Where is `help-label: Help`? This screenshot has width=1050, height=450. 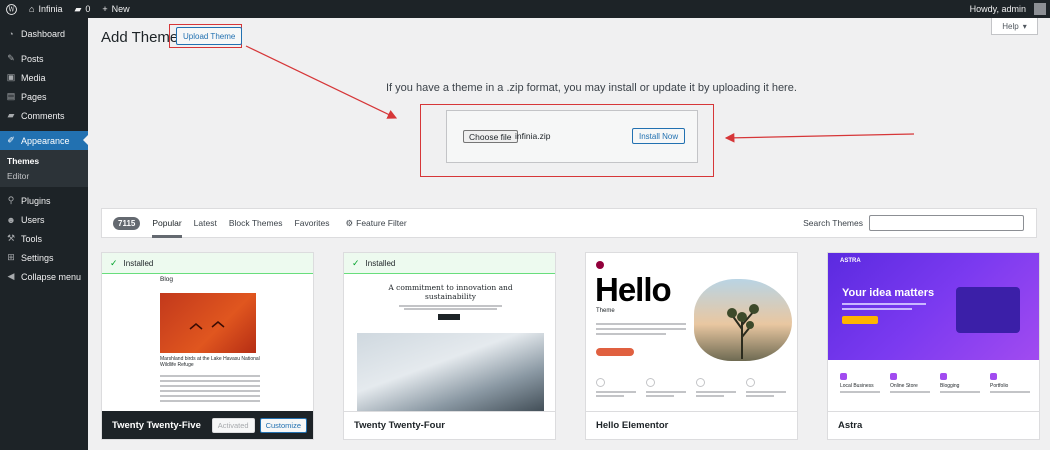 help-label: Help is located at coordinates (1010, 26).